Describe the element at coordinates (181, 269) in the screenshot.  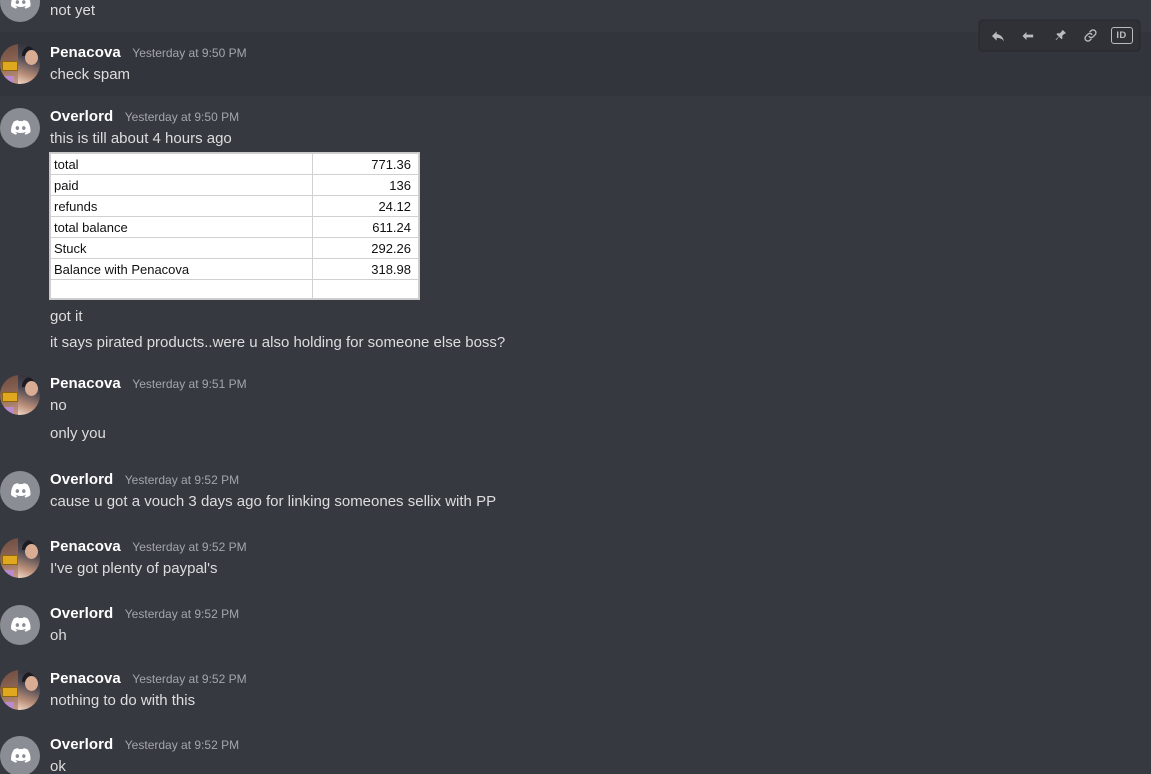
I see `table-cell-label: Balance with Penacova` at that location.